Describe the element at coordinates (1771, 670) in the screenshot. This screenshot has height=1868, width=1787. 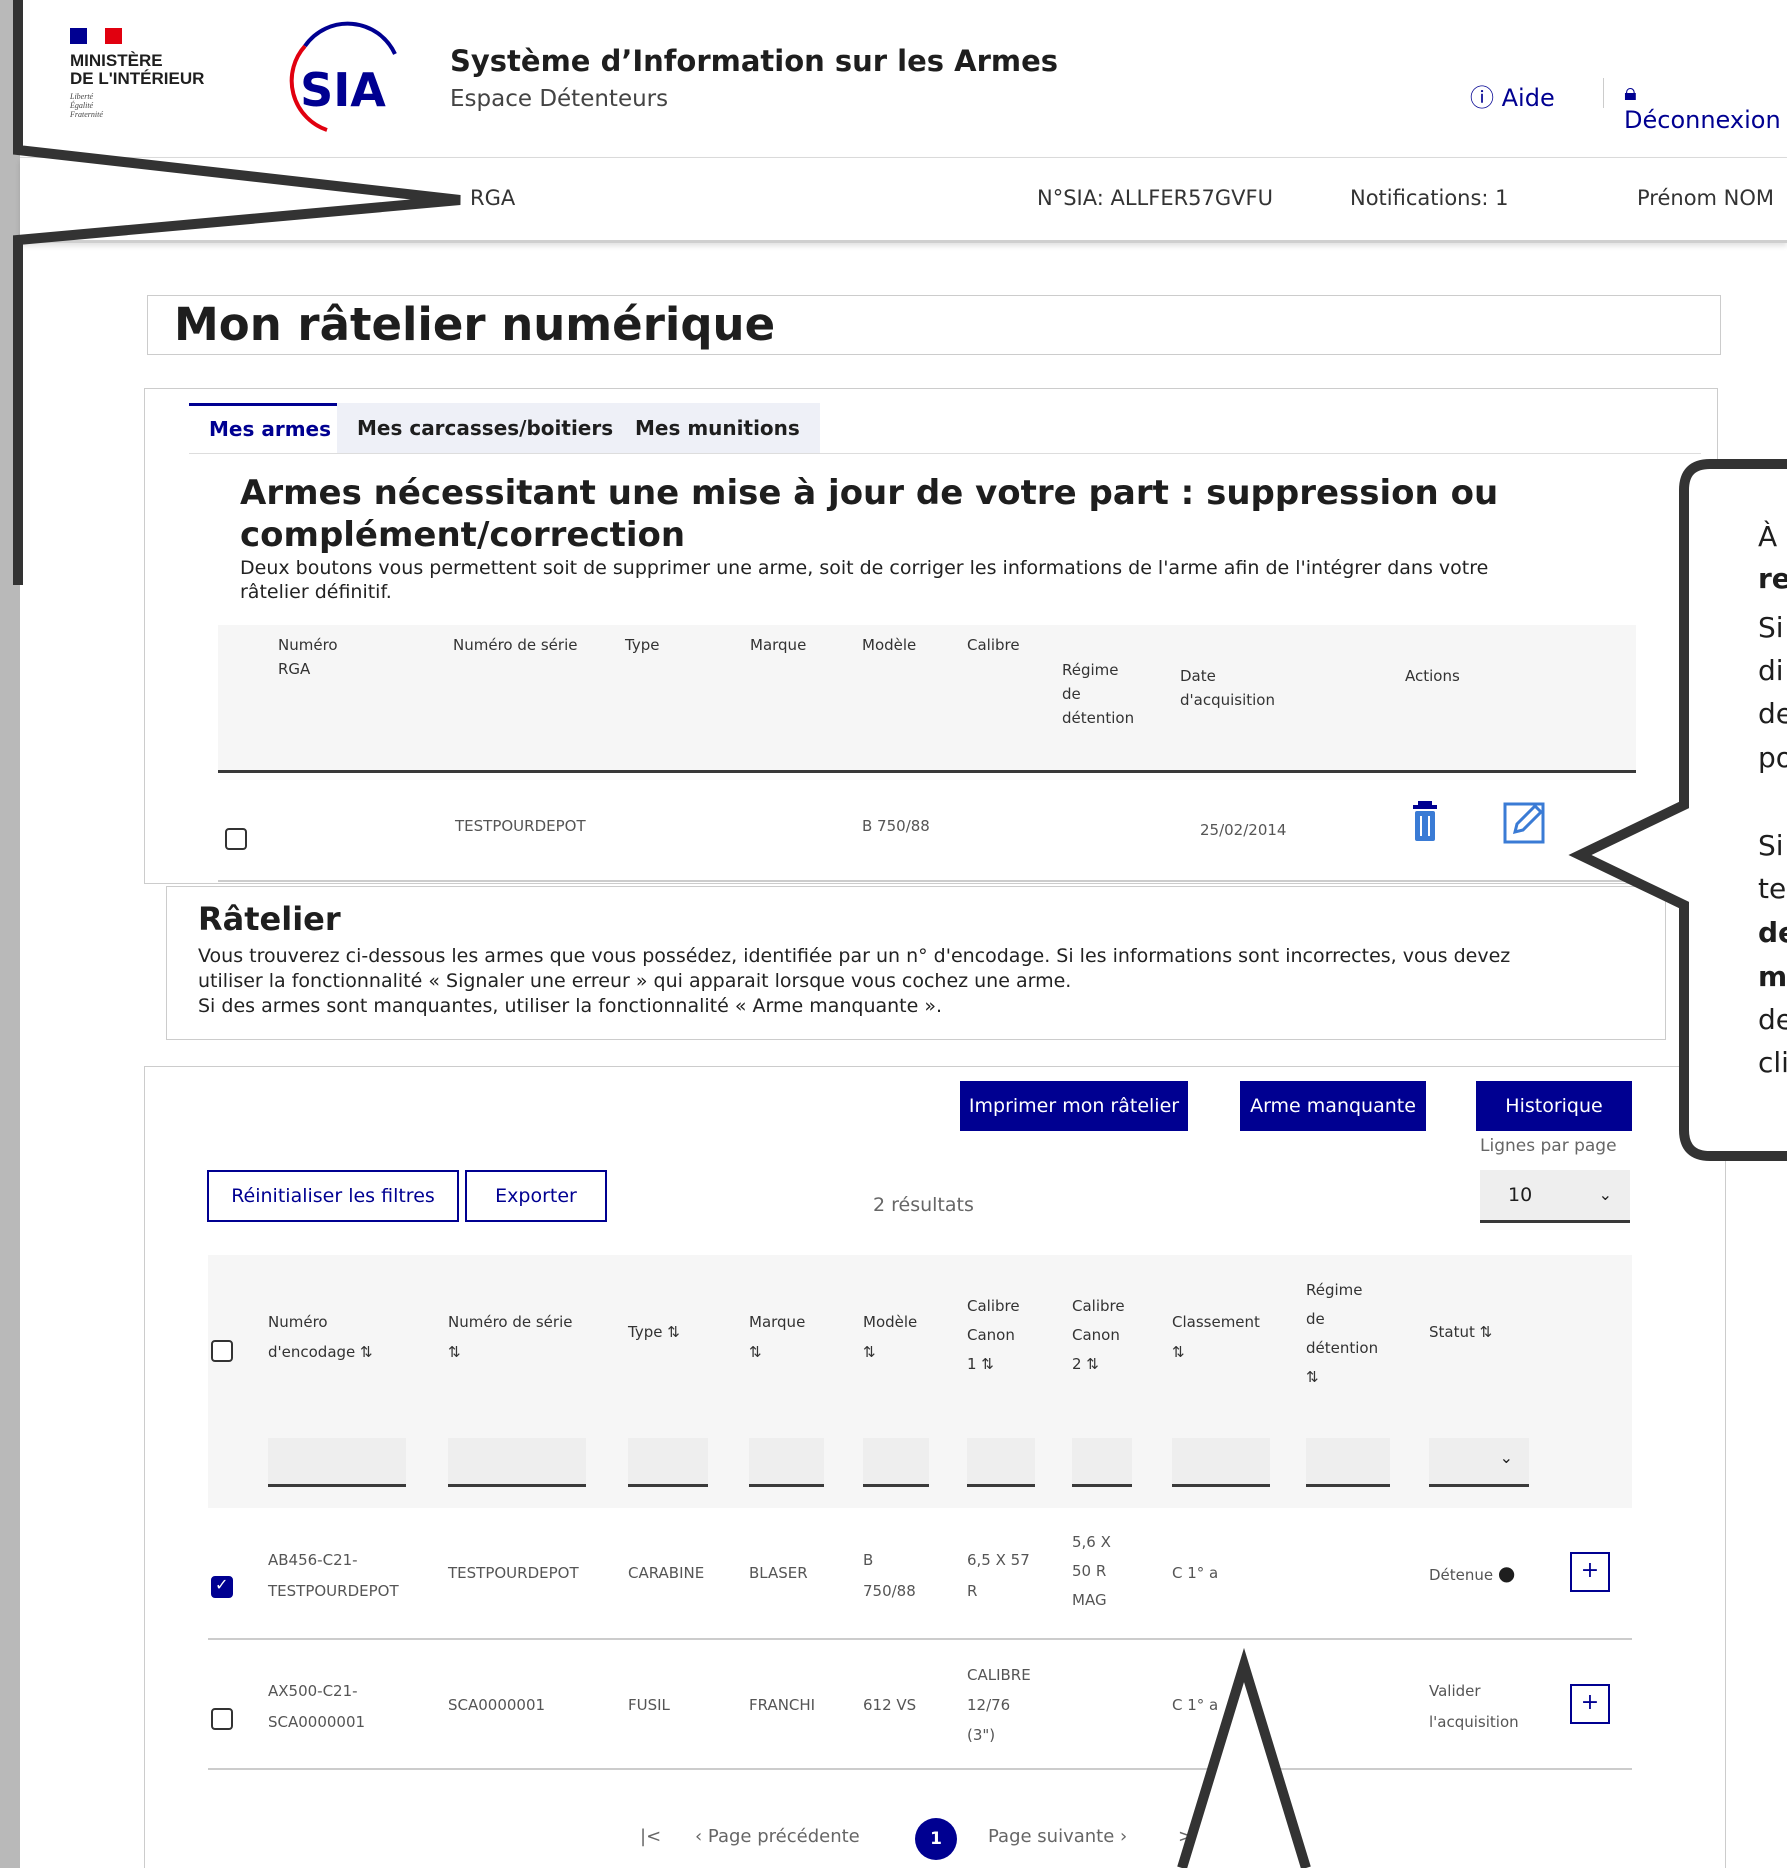
I see `callout-text-4: di` at that location.